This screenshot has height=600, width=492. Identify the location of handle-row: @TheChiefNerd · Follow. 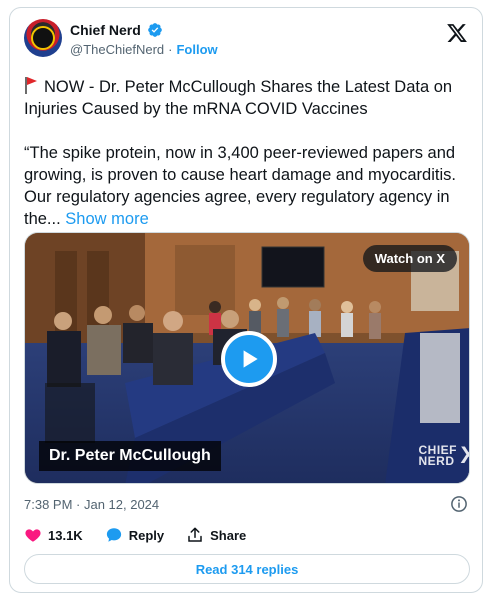
(144, 49).